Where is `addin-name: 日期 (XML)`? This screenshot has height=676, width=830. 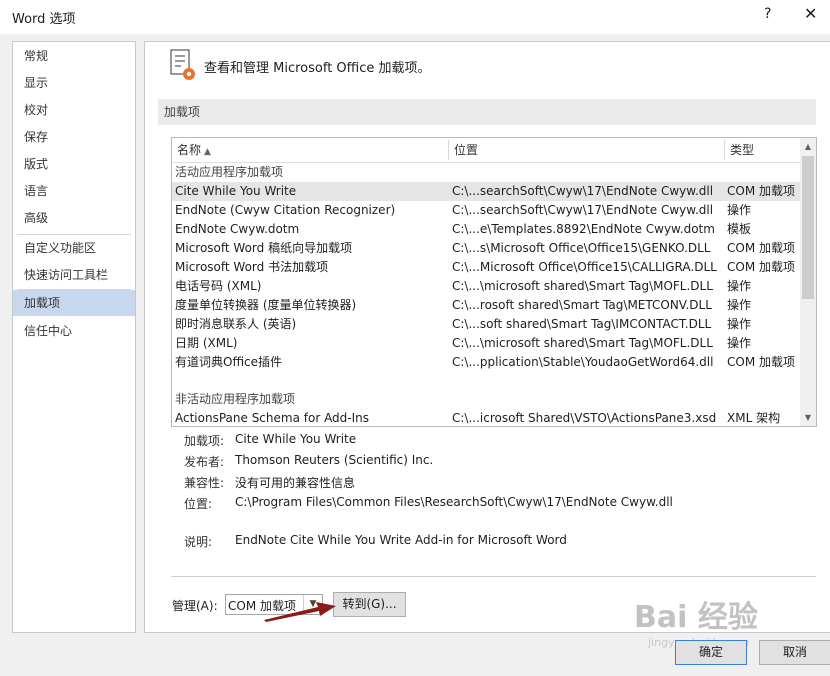 addin-name: 日期 (XML) is located at coordinates (206, 343).